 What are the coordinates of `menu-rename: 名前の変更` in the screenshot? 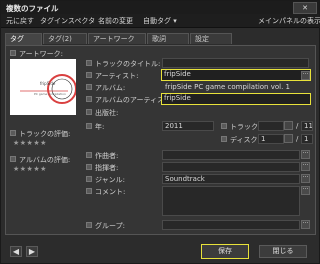 It's located at (115, 21).